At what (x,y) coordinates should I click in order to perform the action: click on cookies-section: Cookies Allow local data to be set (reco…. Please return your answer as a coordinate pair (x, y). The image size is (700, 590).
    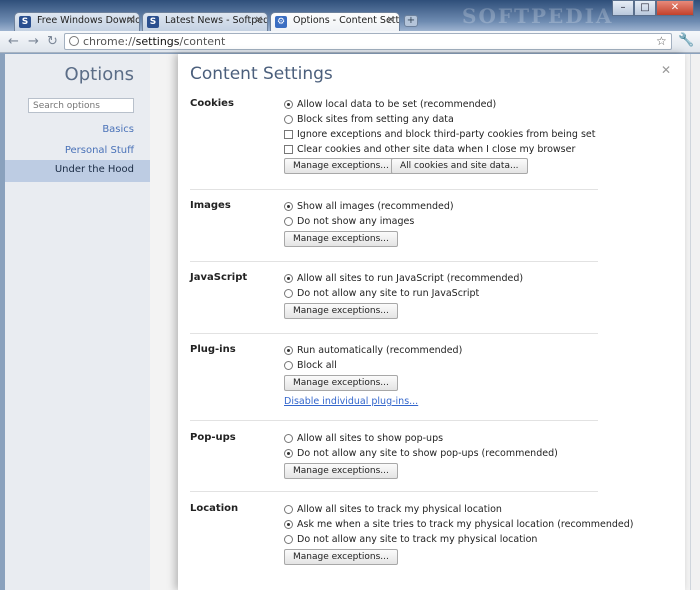
    Looking at the image, I should click on (394, 142).